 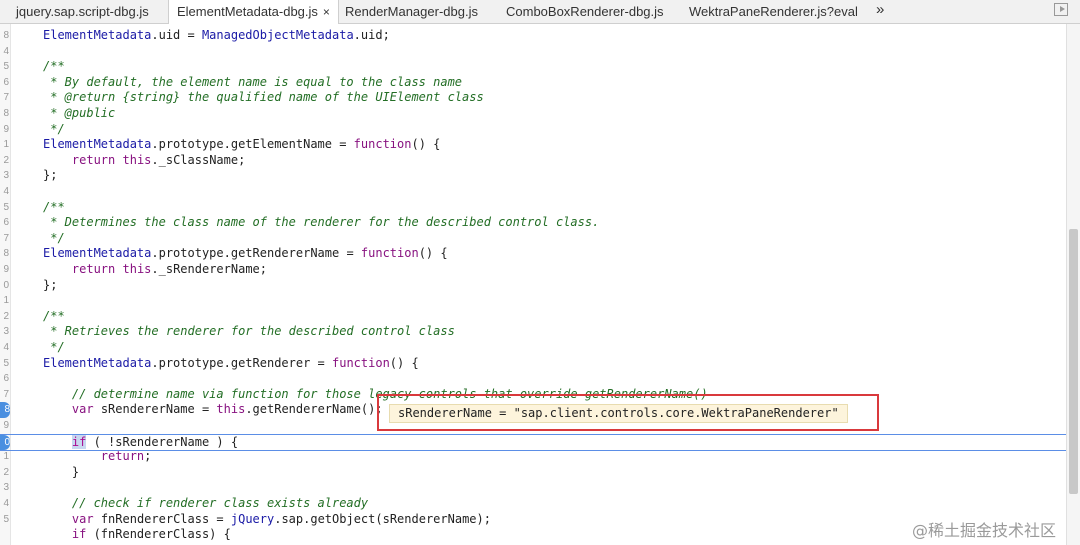 I want to click on line-number: 0, so click(x=4, y=286).